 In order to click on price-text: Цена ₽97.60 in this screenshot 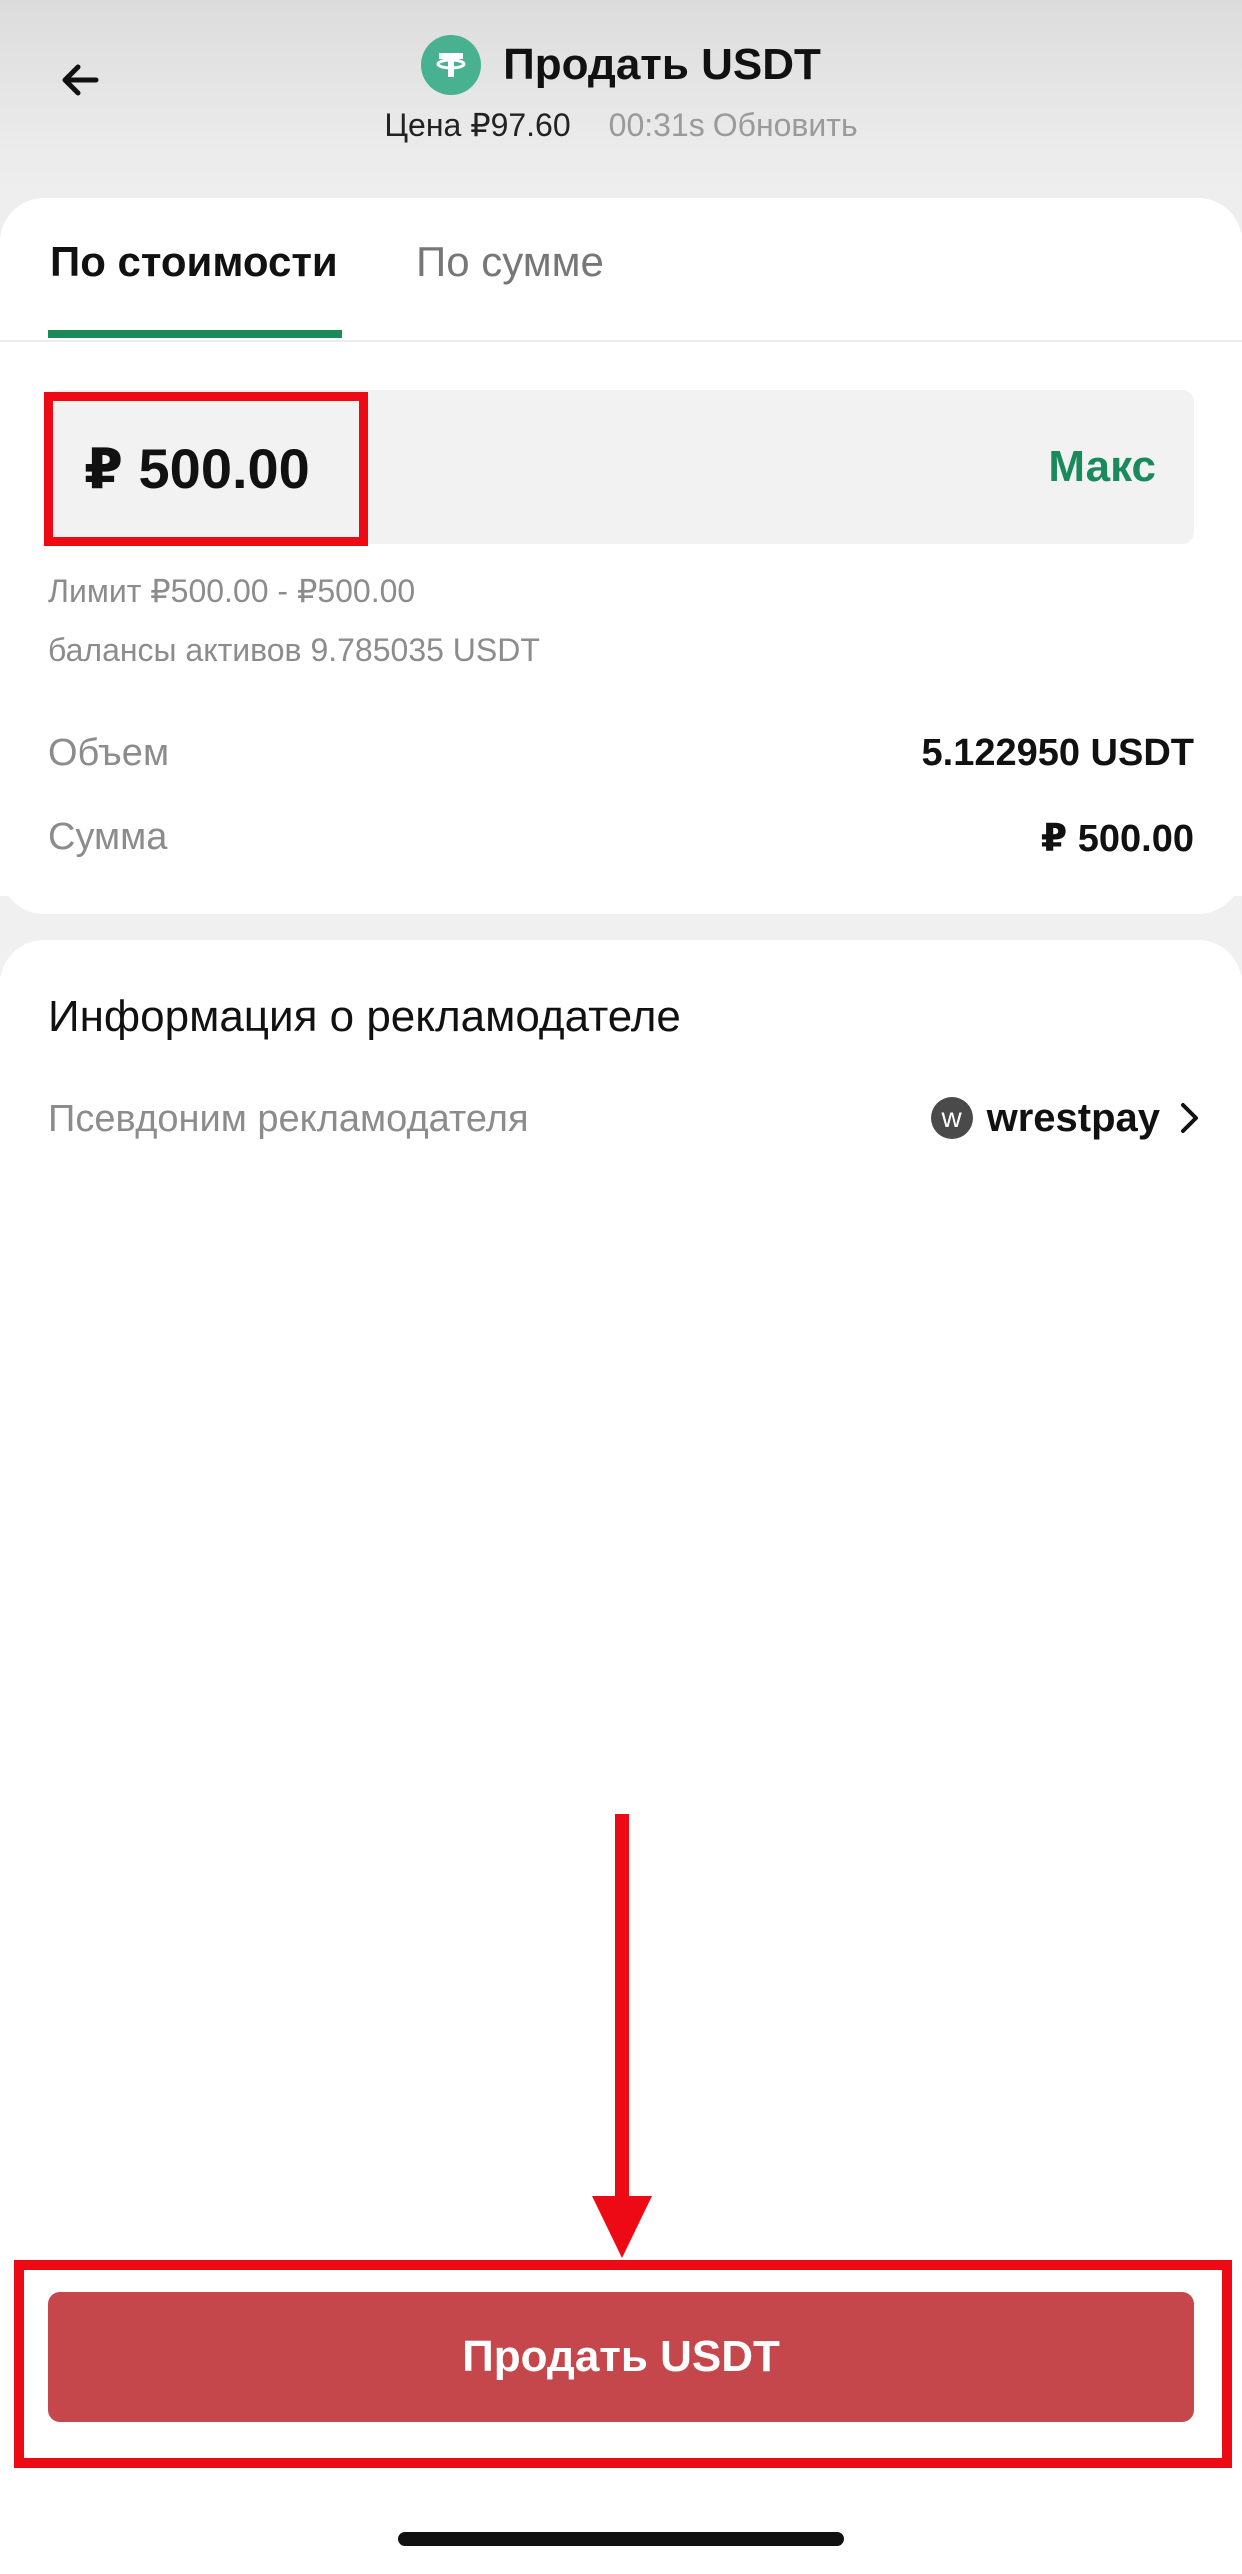, I will do `click(477, 125)`.